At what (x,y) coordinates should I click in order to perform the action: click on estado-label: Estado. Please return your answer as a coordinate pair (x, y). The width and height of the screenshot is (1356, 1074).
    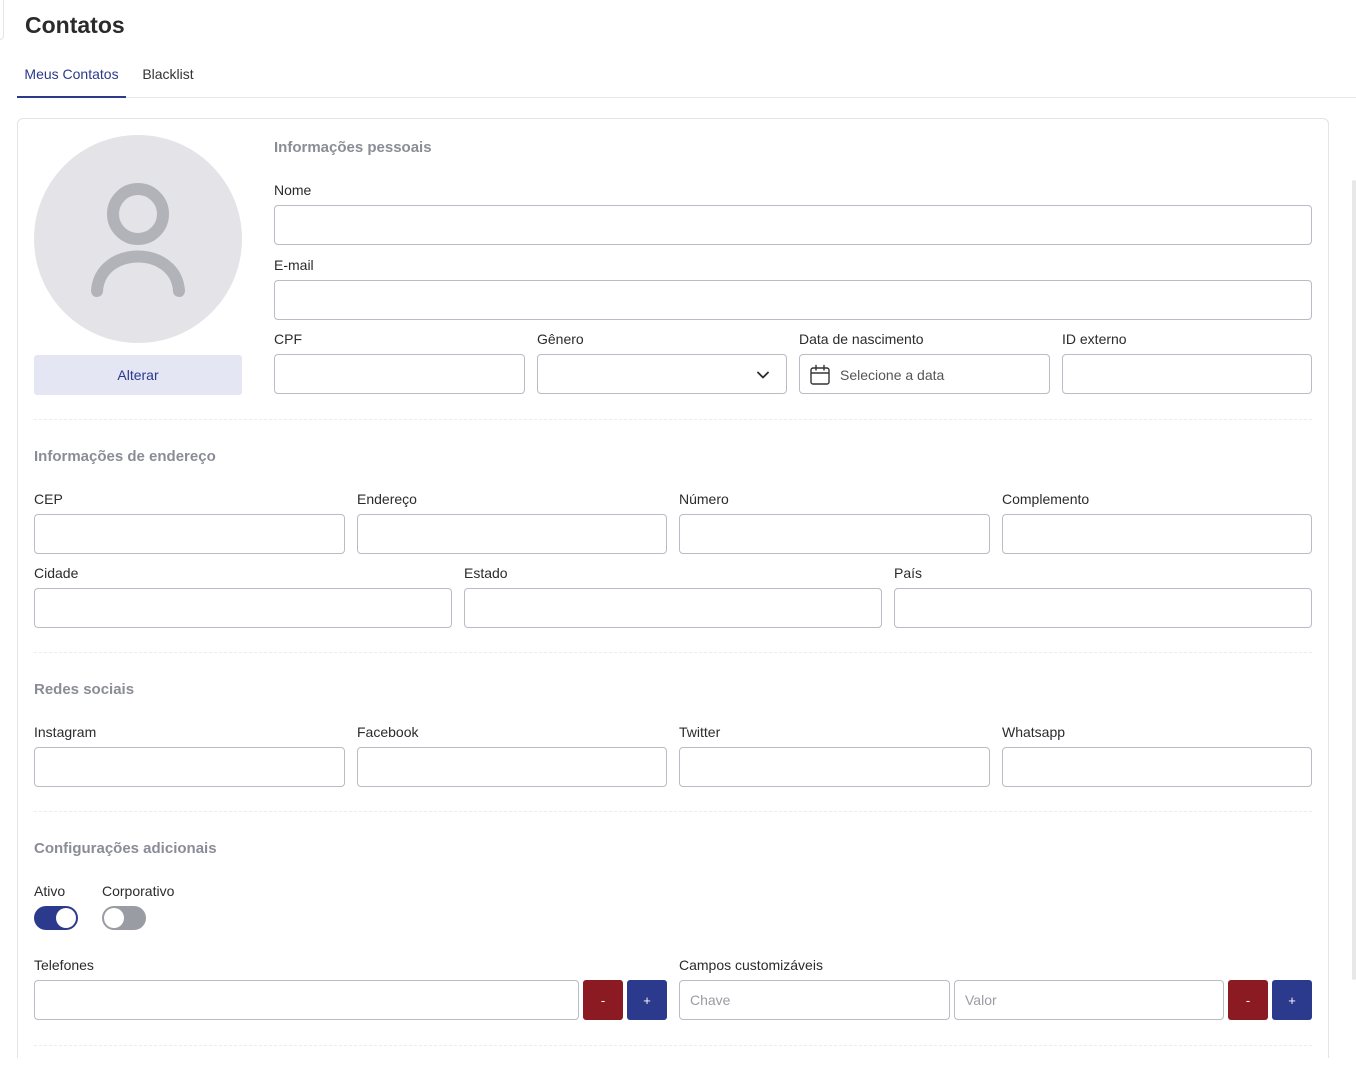
    Looking at the image, I should click on (486, 573).